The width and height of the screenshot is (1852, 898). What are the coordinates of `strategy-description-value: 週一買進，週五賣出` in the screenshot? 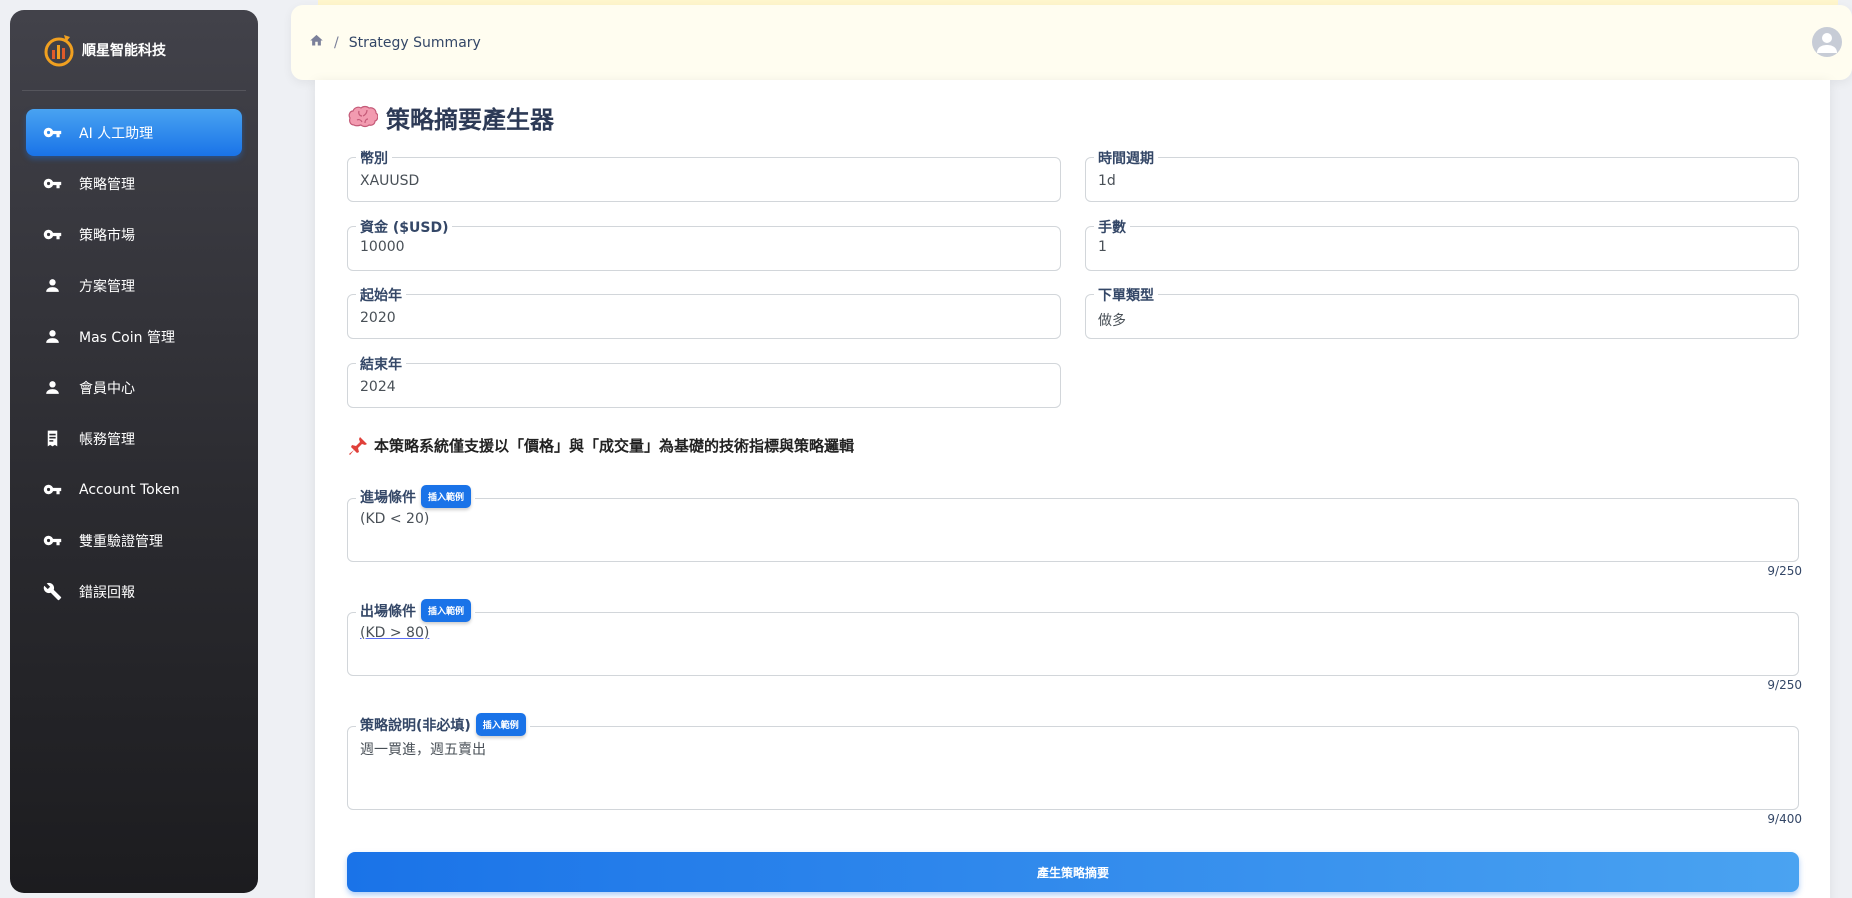 It's located at (423, 750).